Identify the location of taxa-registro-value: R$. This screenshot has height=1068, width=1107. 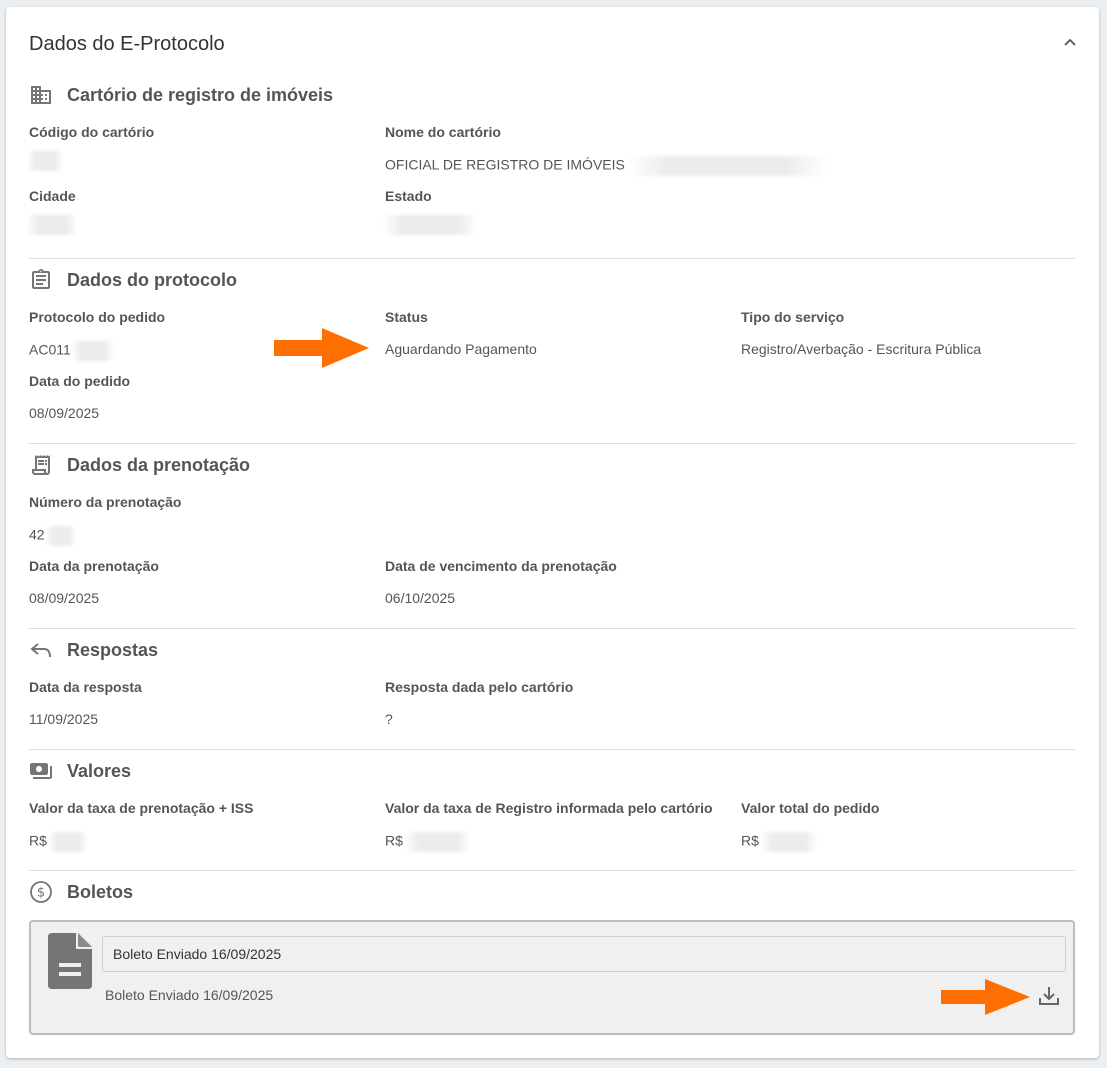
(428, 842).